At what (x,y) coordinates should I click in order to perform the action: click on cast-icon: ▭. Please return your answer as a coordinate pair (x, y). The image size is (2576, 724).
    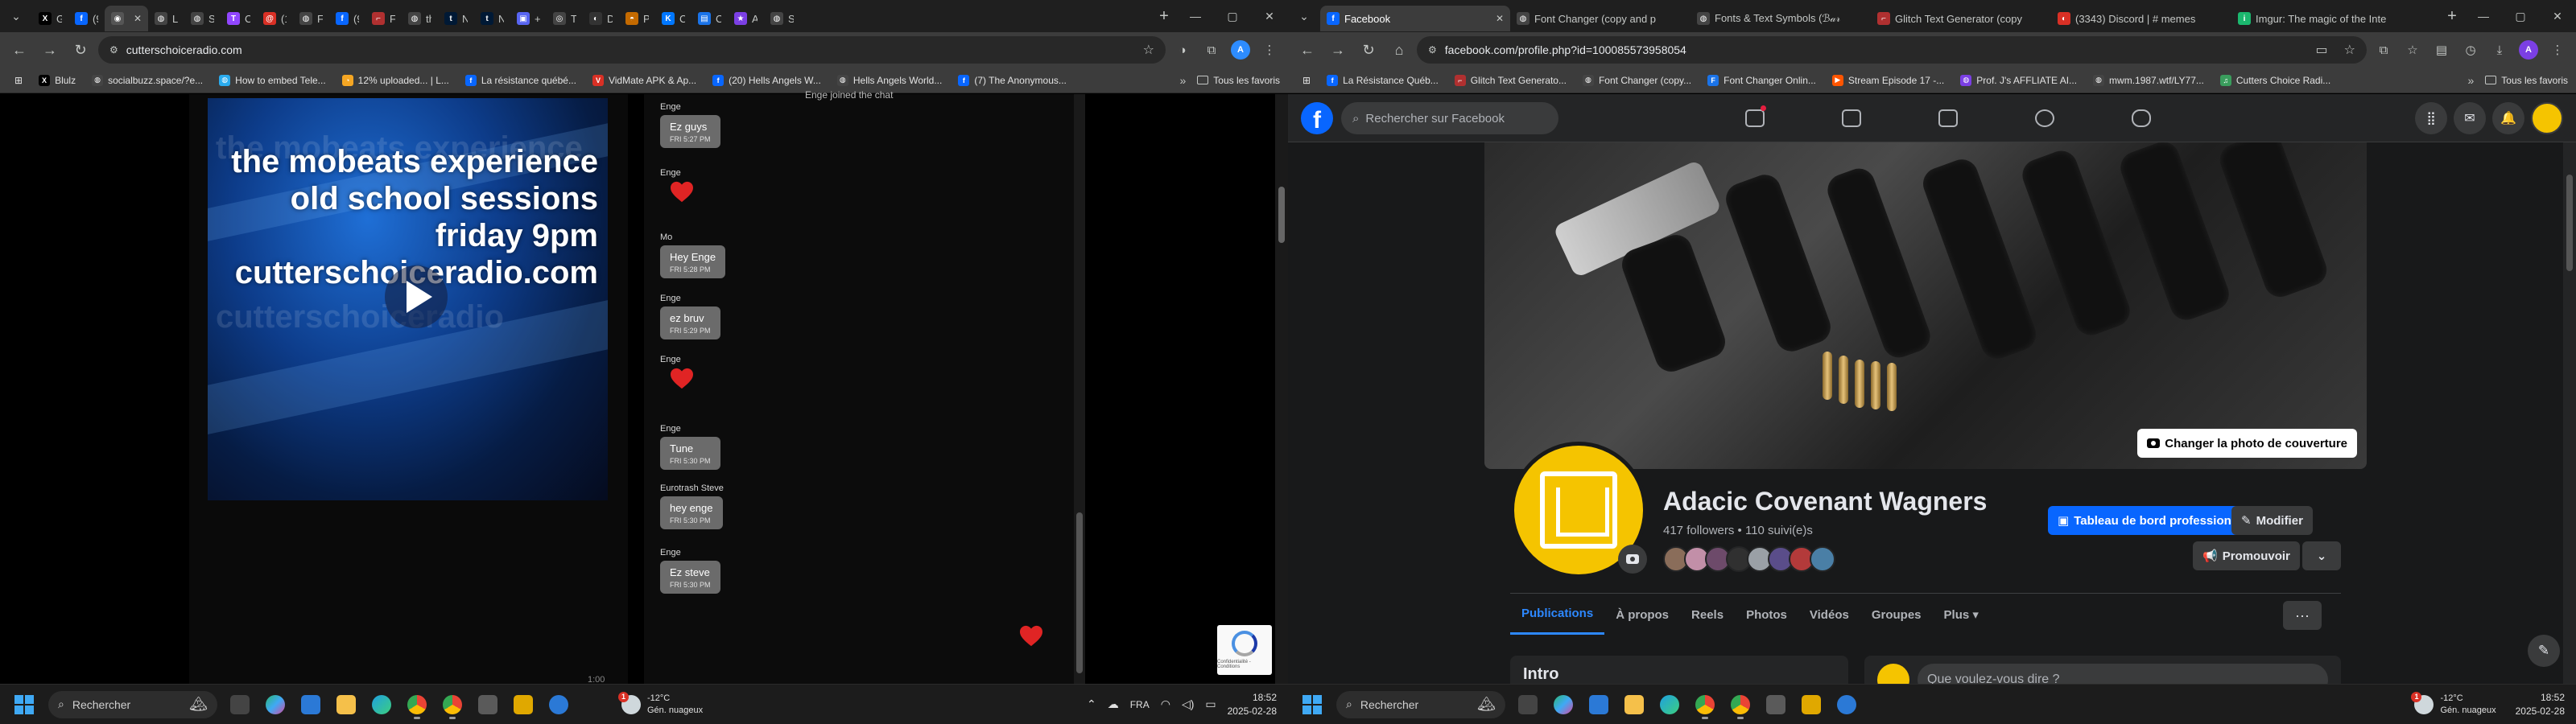
    Looking at the image, I should click on (2322, 50).